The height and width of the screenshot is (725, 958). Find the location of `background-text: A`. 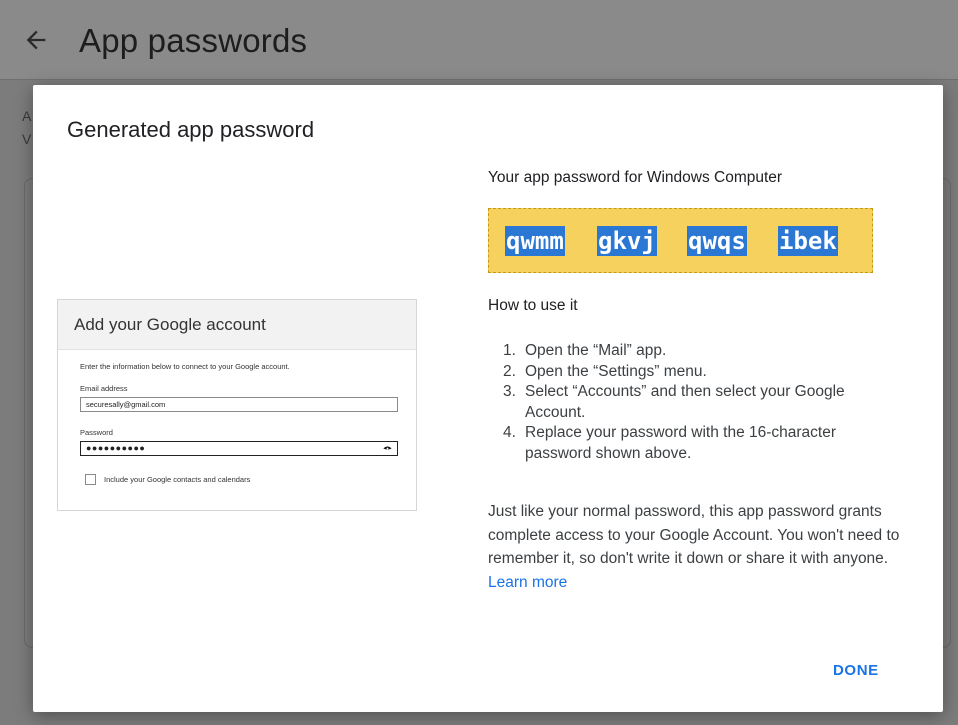

background-text: A is located at coordinates (27, 116).